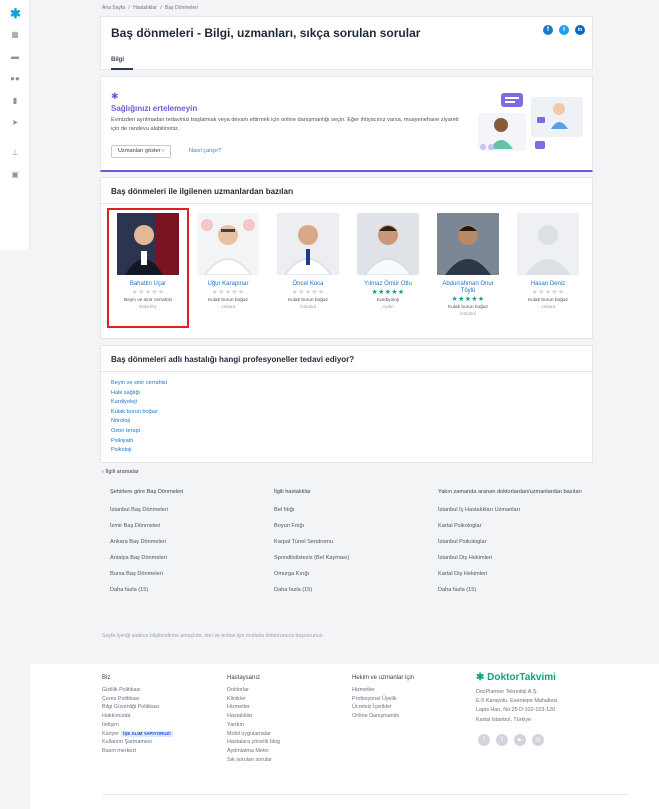 The image size is (659, 809). I want to click on related-link: İzmir Baş Dönmeleri, so click(146, 526).